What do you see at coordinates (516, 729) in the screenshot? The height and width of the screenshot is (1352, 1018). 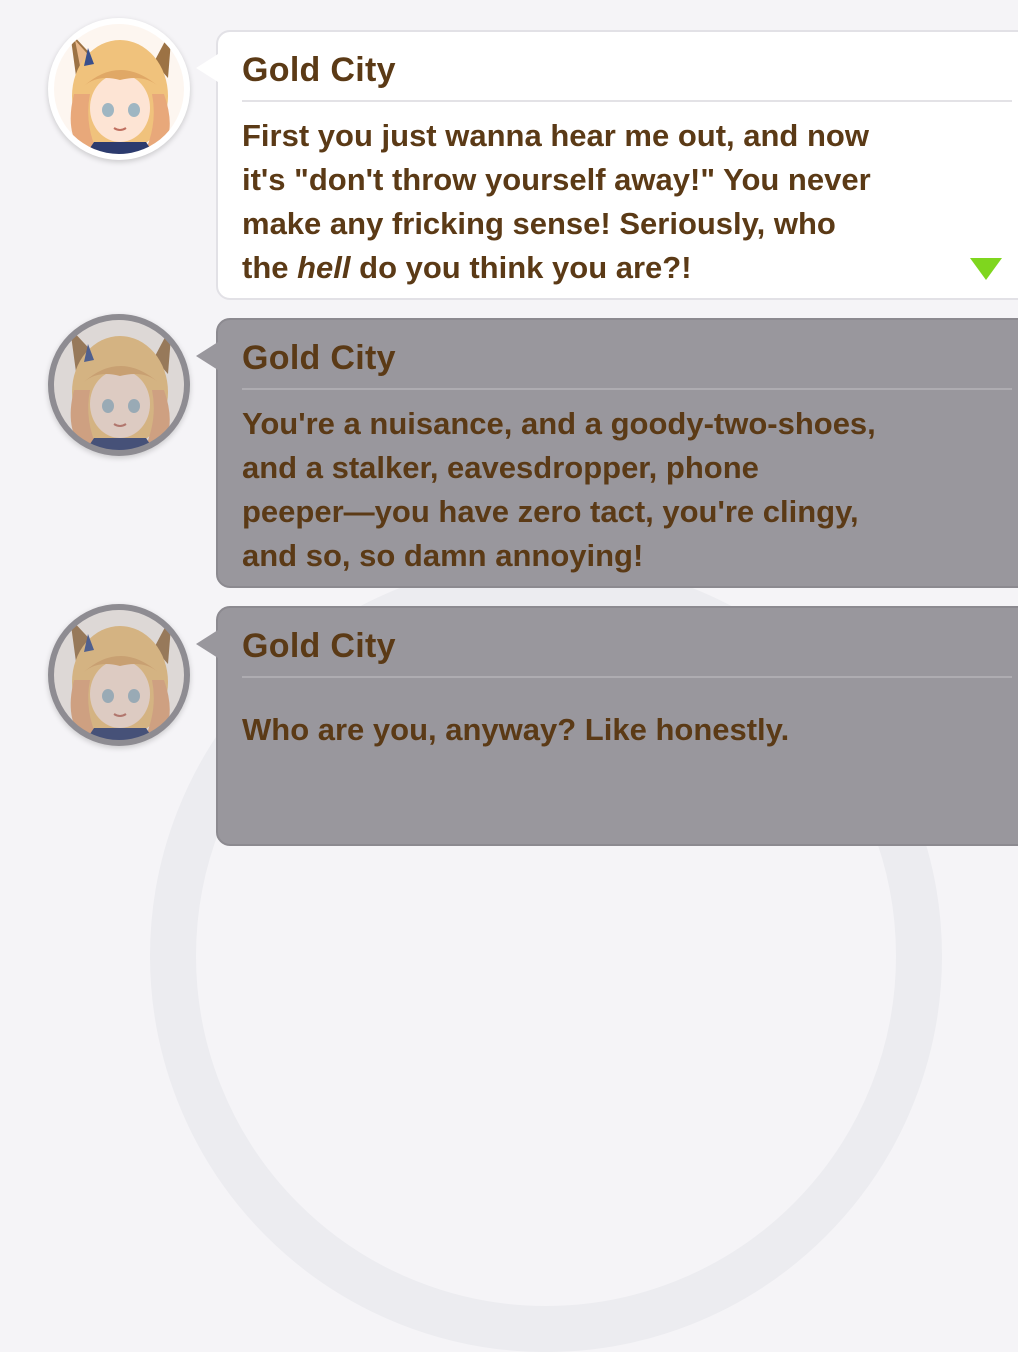 I see `dialogue-line: Who are you, anyway? Like honestly.` at bounding box center [516, 729].